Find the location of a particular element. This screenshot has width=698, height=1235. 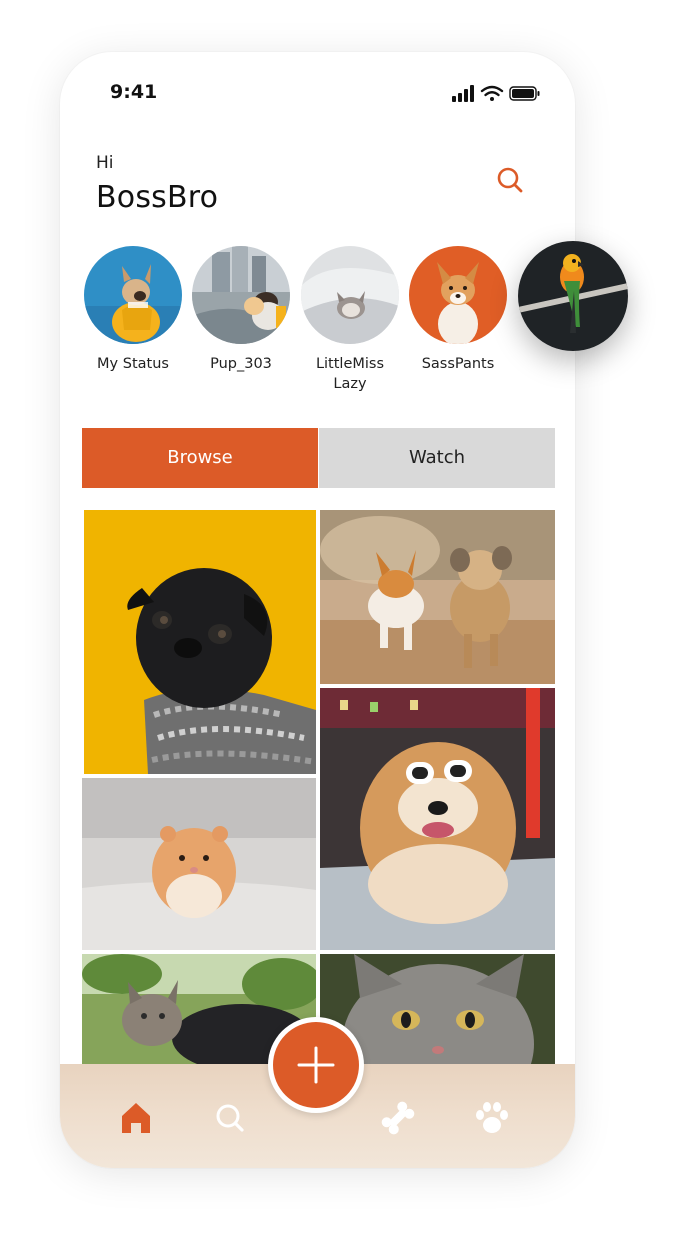

plus-icon is located at coordinates (316, 1065).